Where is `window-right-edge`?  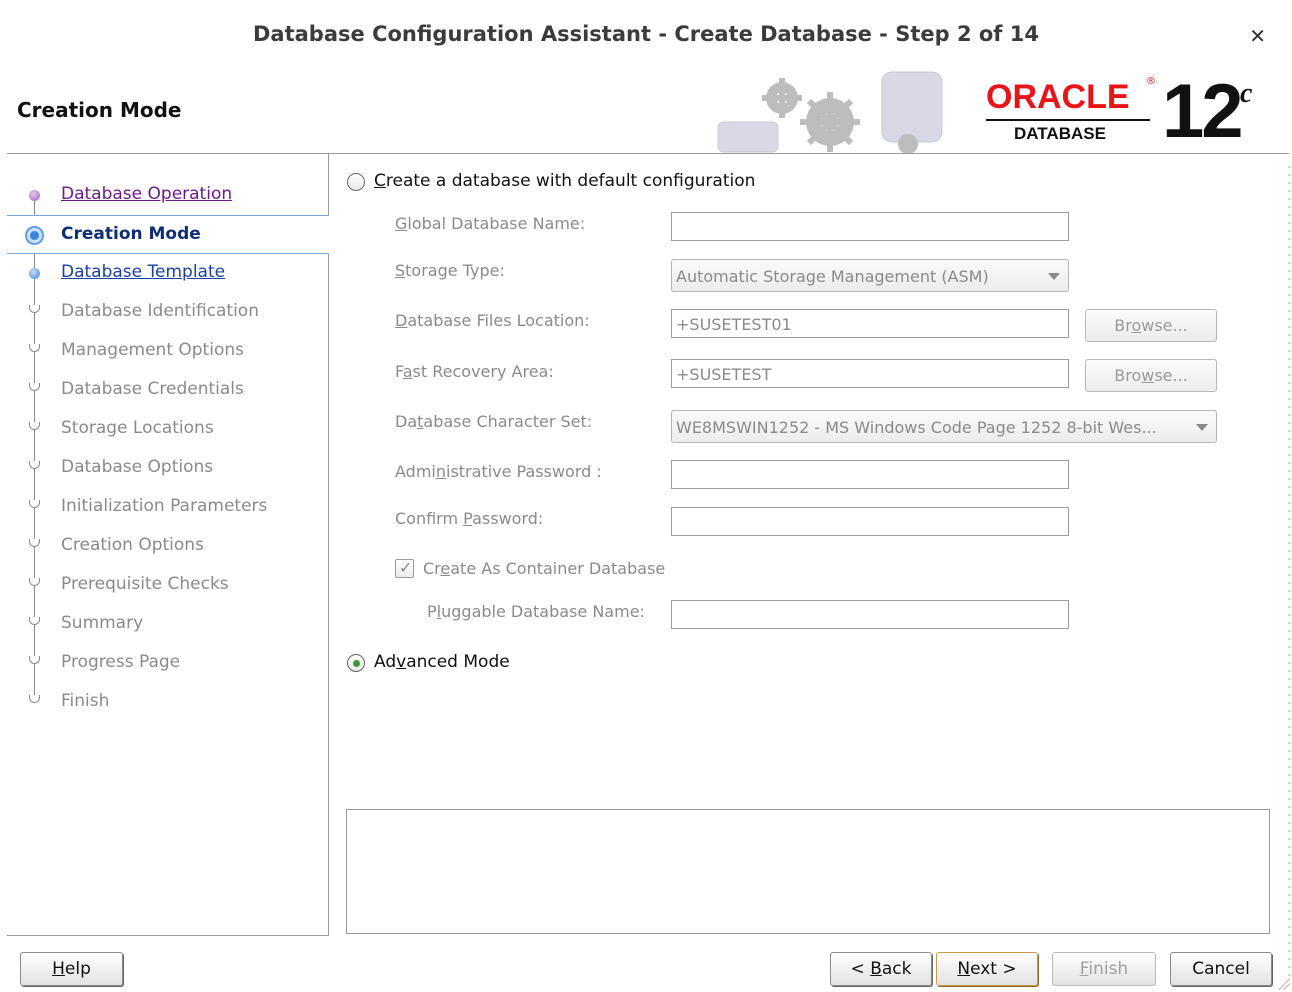
window-right-edge is located at coordinates (1289, 570).